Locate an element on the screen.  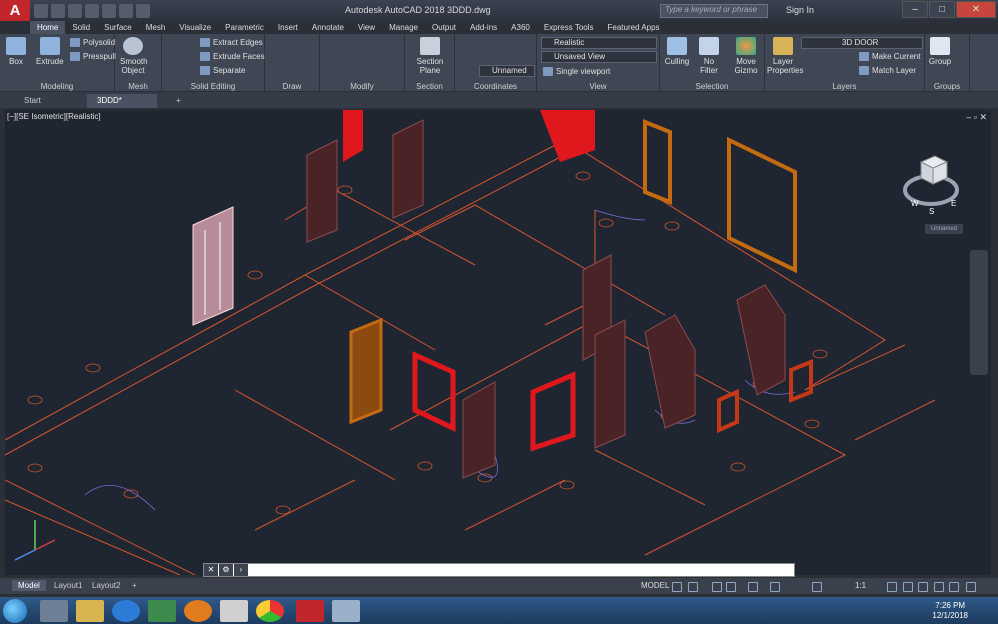
new-tab-button: + is located at coordinates (178, 101).